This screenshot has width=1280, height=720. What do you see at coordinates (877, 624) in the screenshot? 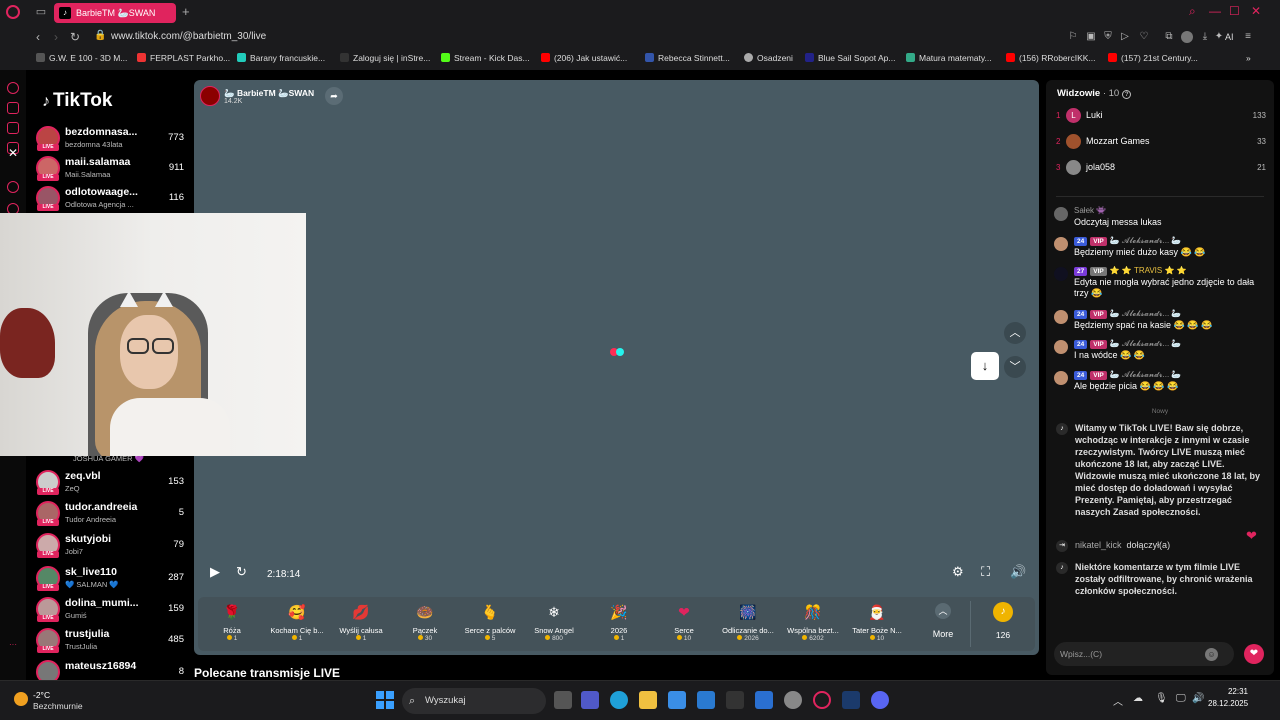
I see `gift-item: 🎅 Tater Boże N... 10` at bounding box center [877, 624].